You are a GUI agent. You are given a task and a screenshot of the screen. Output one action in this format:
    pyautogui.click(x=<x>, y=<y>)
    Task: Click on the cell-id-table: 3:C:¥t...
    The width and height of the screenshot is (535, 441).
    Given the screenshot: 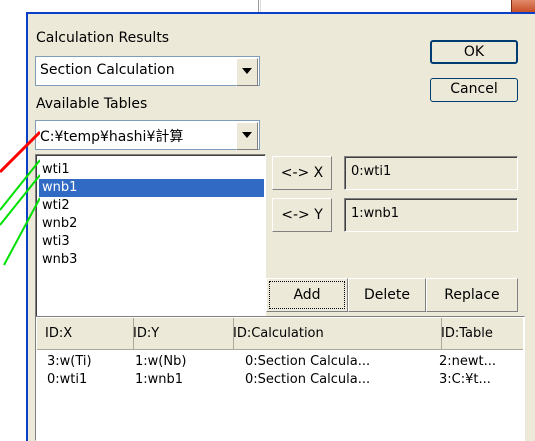 What is the action you would take?
    pyautogui.click(x=465, y=379)
    